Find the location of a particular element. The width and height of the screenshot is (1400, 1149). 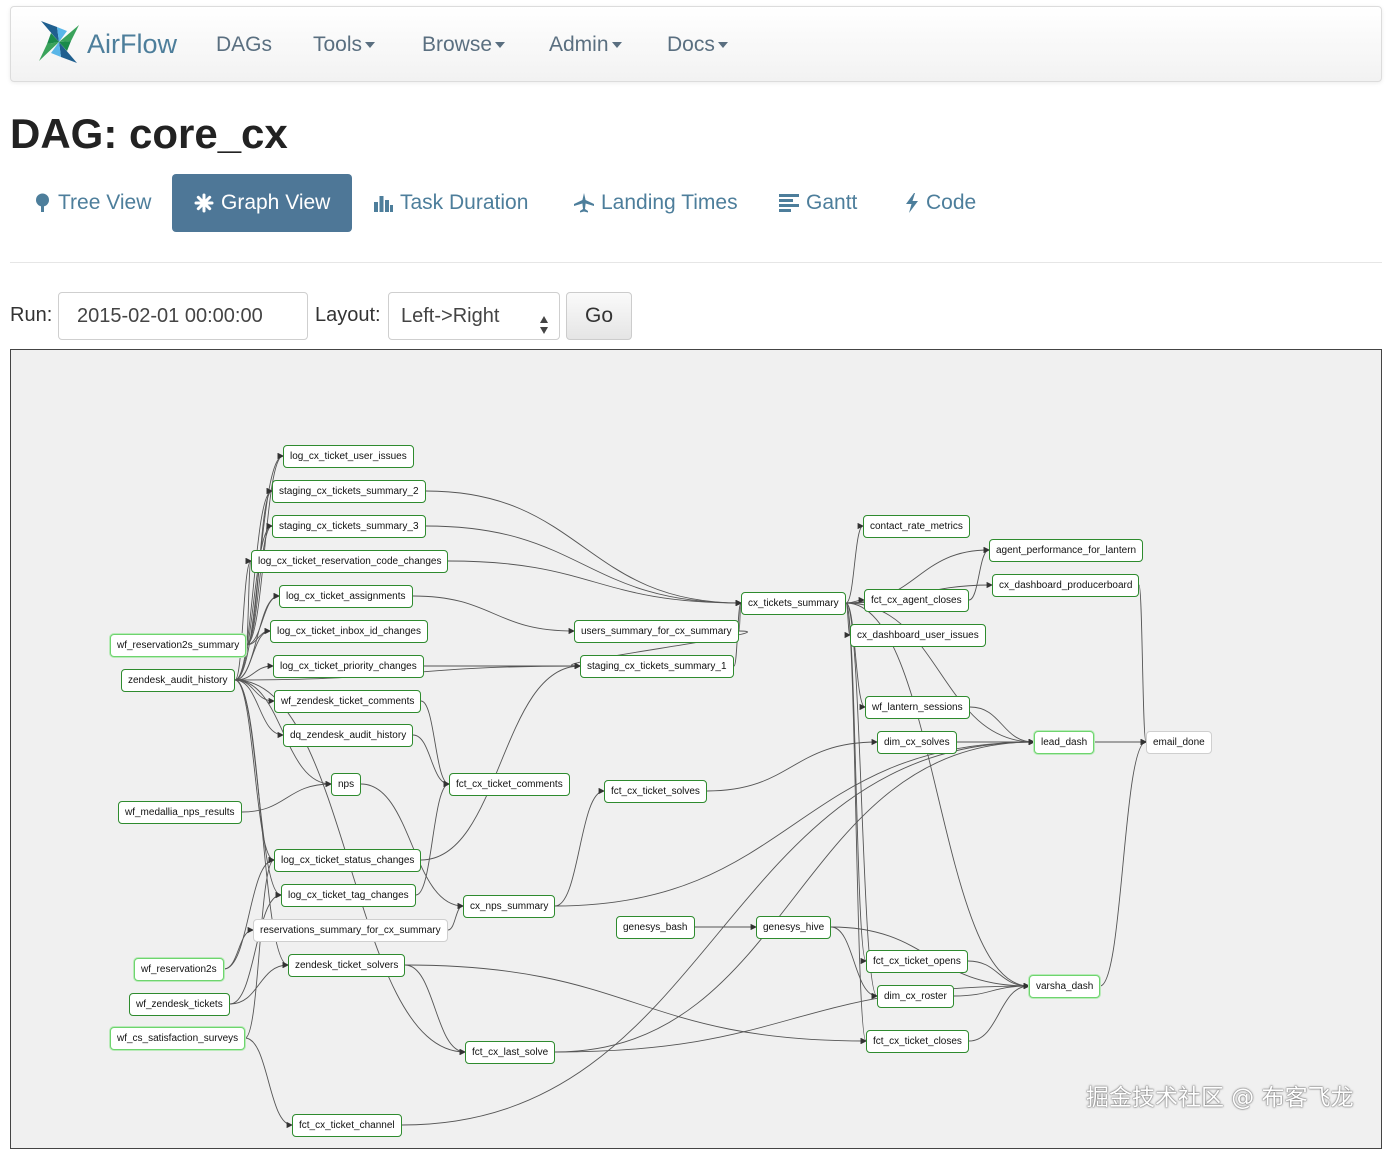

task-node: wf_zendesk_ticket_comments is located at coordinates (348, 701).